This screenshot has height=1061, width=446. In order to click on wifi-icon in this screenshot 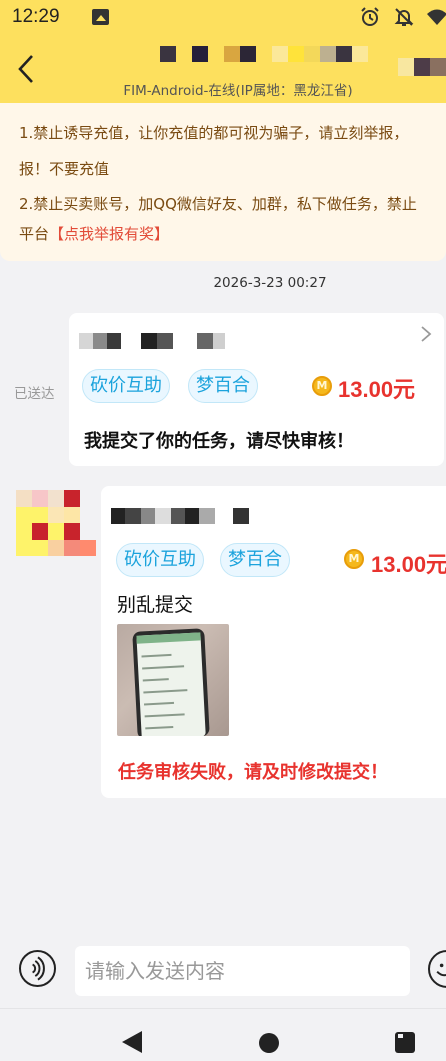, I will do `click(436, 17)`.